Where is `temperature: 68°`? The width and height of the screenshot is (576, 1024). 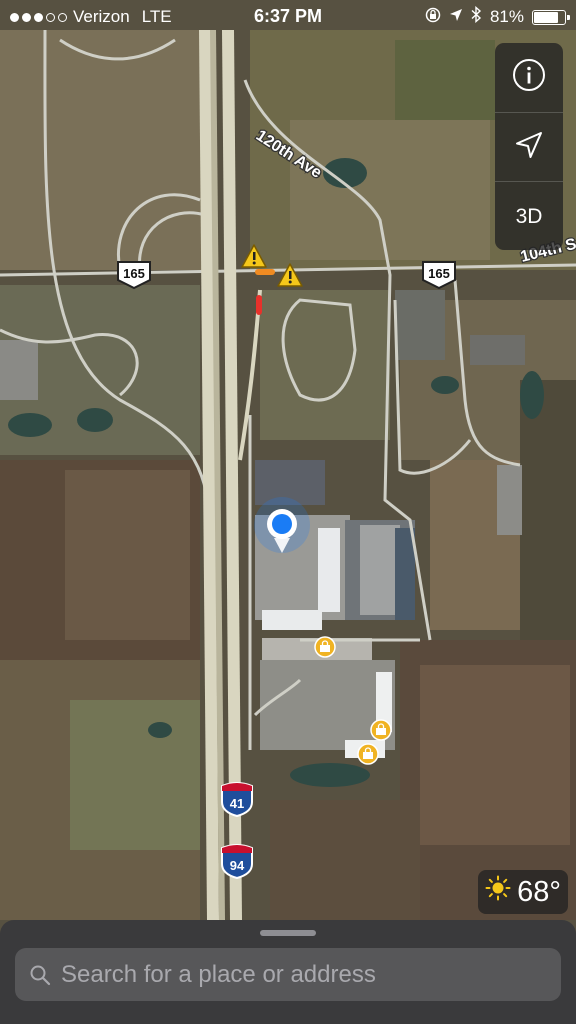
temperature: 68° is located at coordinates (539, 891).